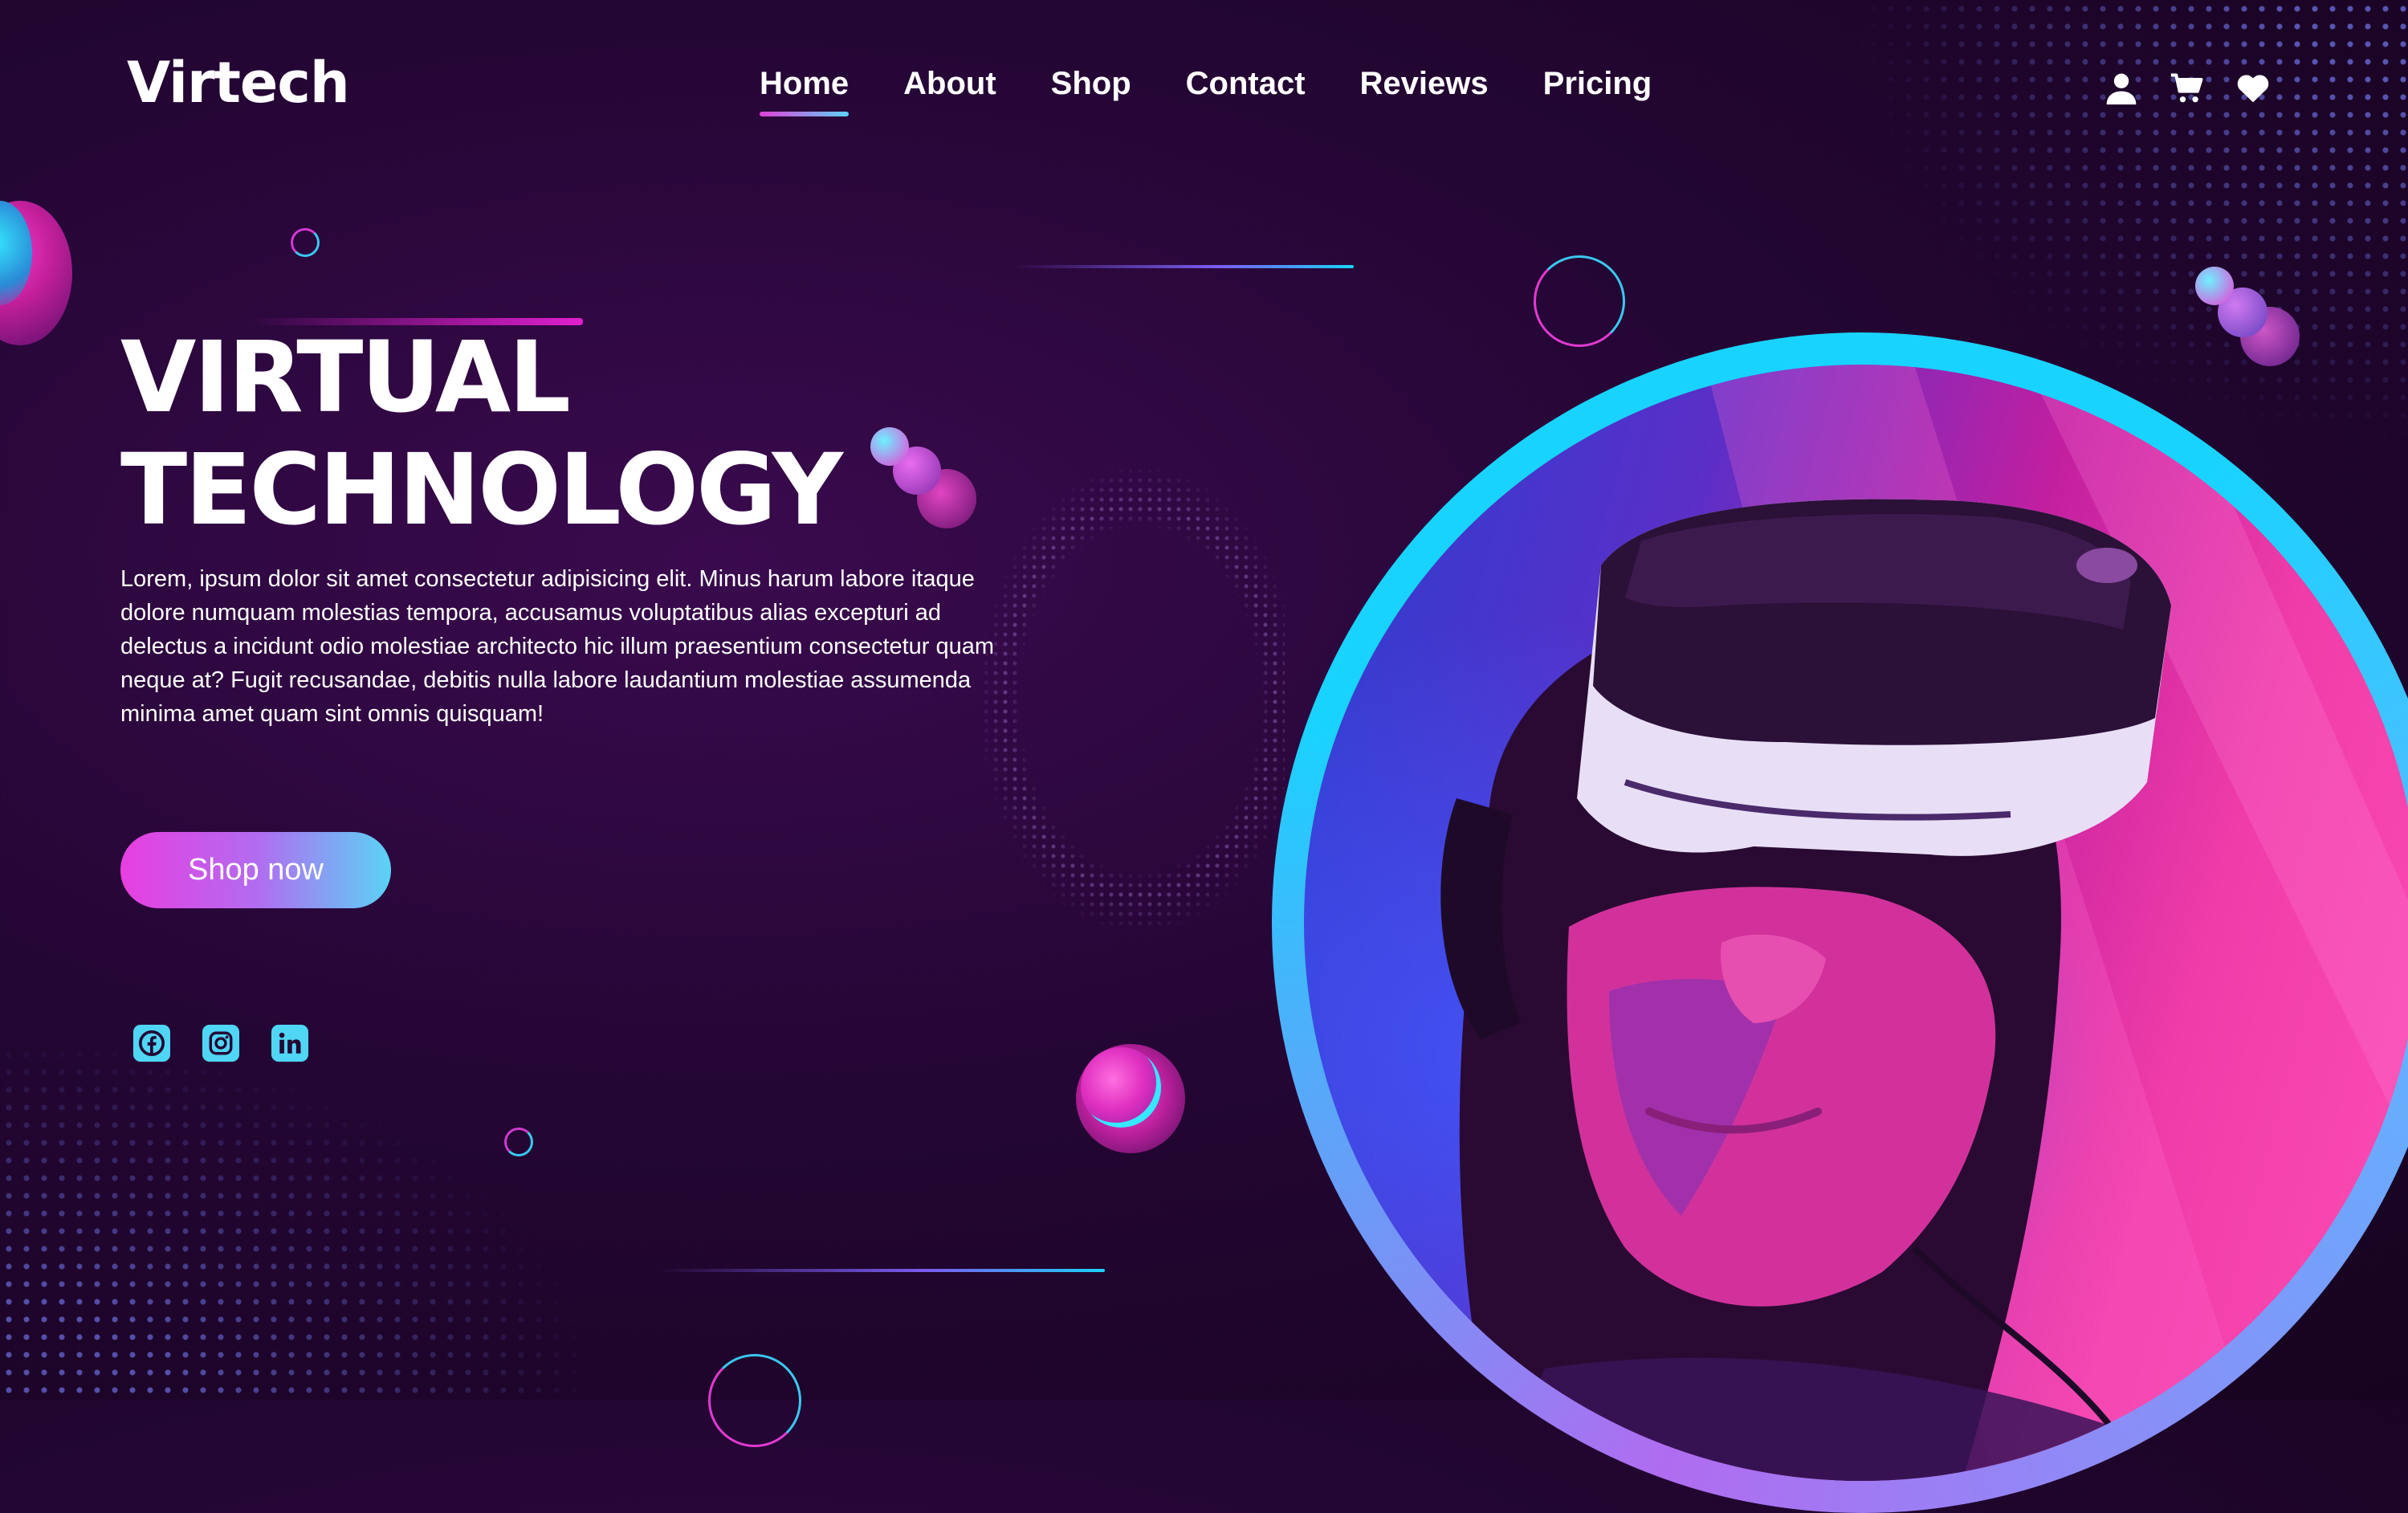  I want to click on main-nav: Home About Shop Contact Reviews Pricing, so click(1233, 91).